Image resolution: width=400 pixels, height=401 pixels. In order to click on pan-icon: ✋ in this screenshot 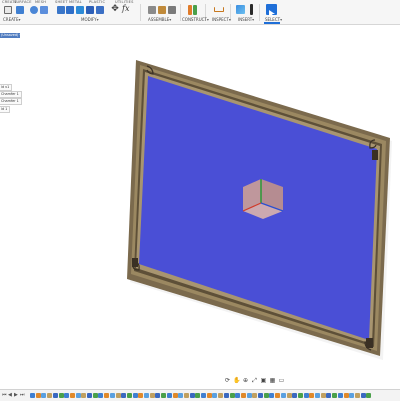, I will do `click(236, 380)`.